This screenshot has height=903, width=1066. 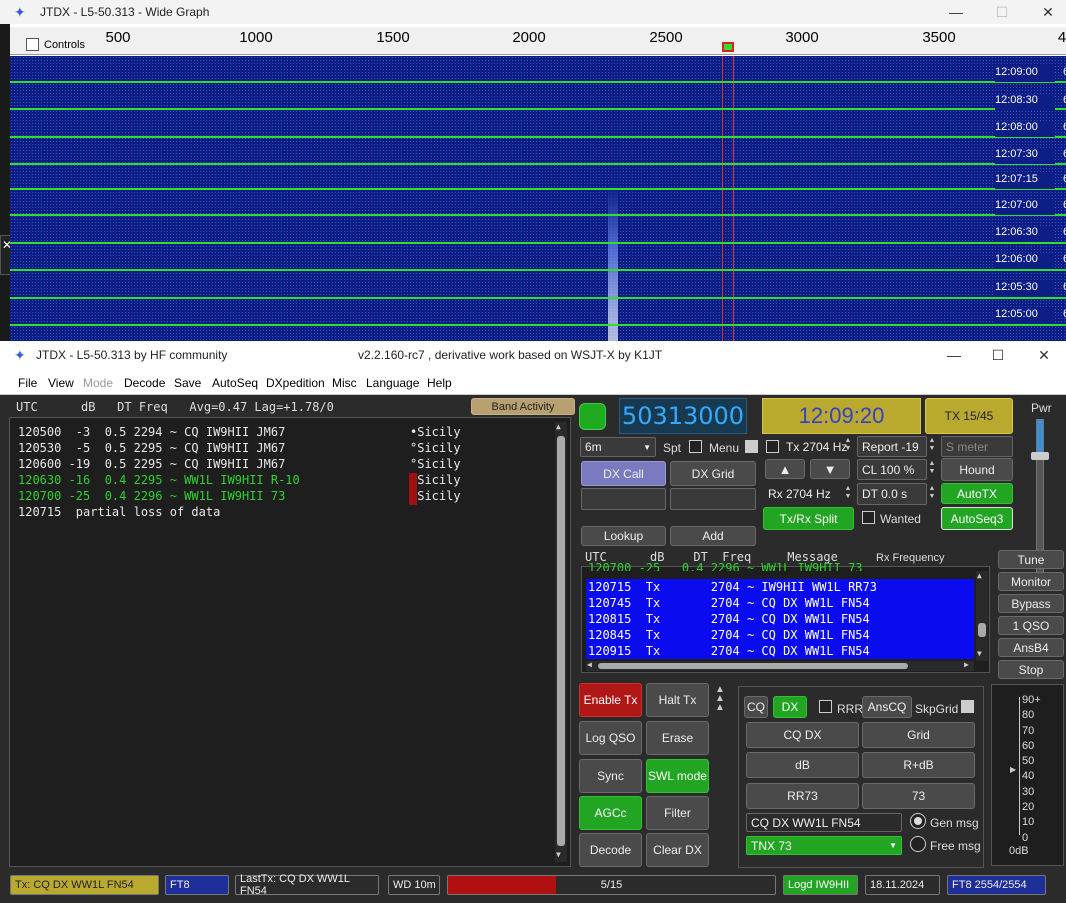 I want to click on clear-dx-button: Clear DX, so click(x=677, y=850).